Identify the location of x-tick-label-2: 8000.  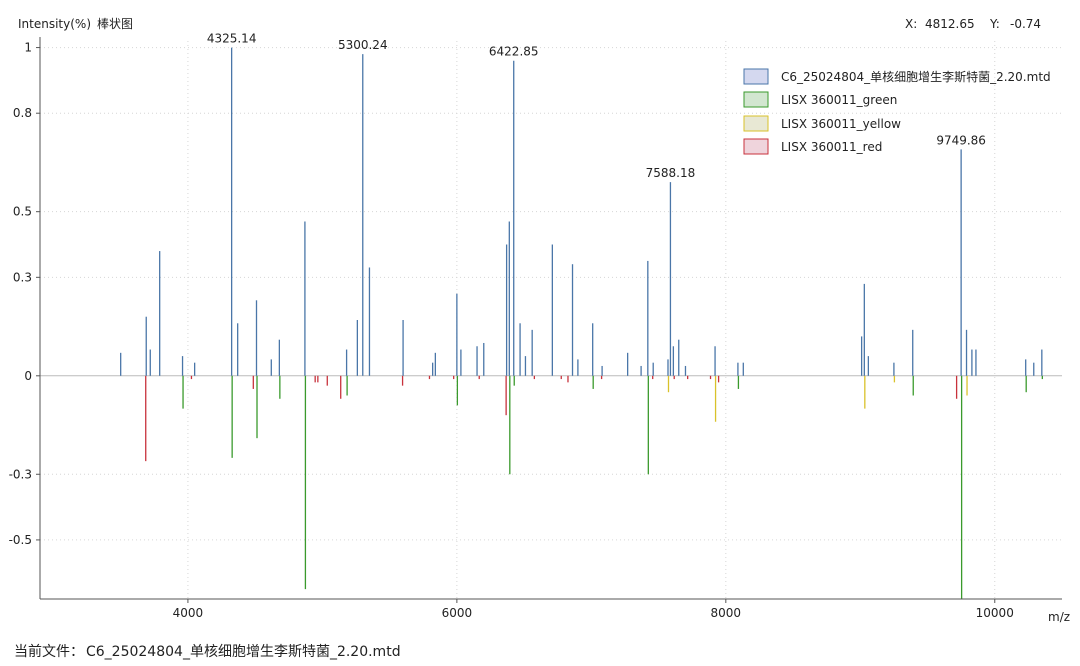
(726, 613).